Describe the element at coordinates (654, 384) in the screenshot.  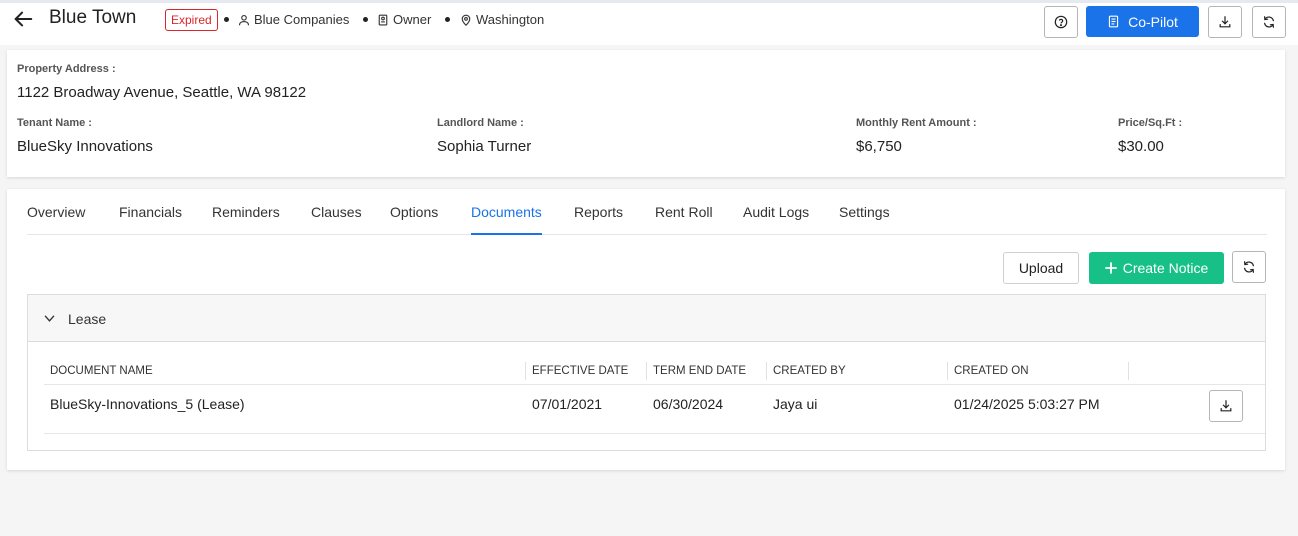
I see `header-divider` at that location.